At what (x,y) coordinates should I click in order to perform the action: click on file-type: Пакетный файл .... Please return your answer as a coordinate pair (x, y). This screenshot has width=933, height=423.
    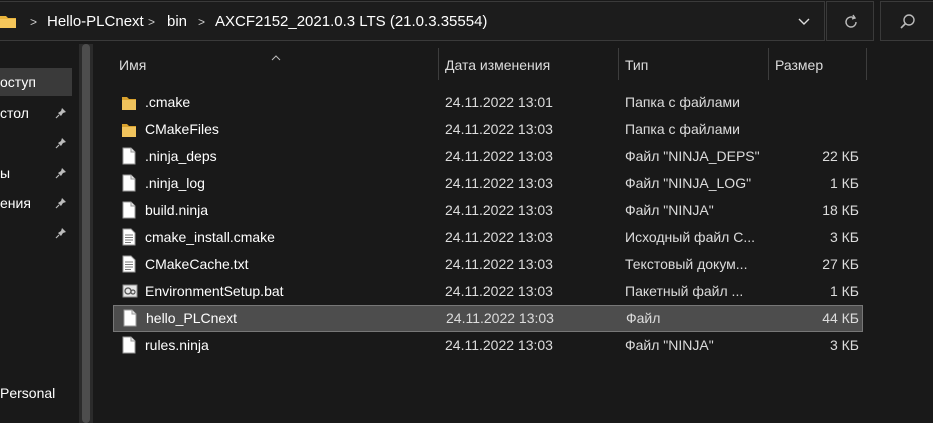
    Looking at the image, I should click on (684, 291).